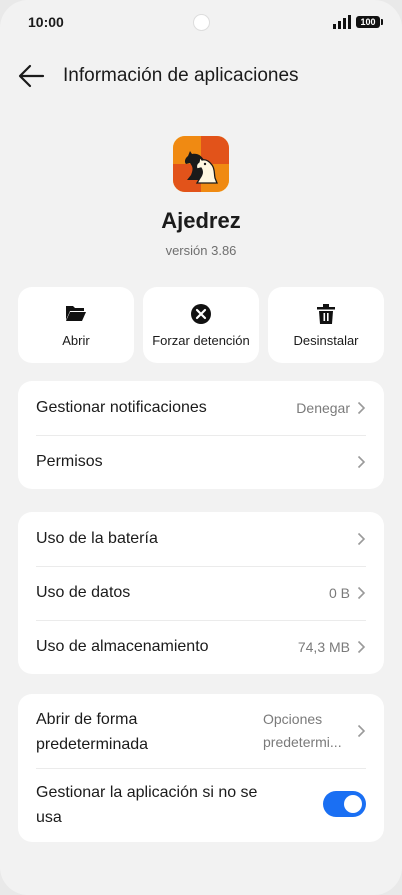 The height and width of the screenshot is (895, 402). I want to click on battery-usage-row: Uso de la batería, so click(201, 539).